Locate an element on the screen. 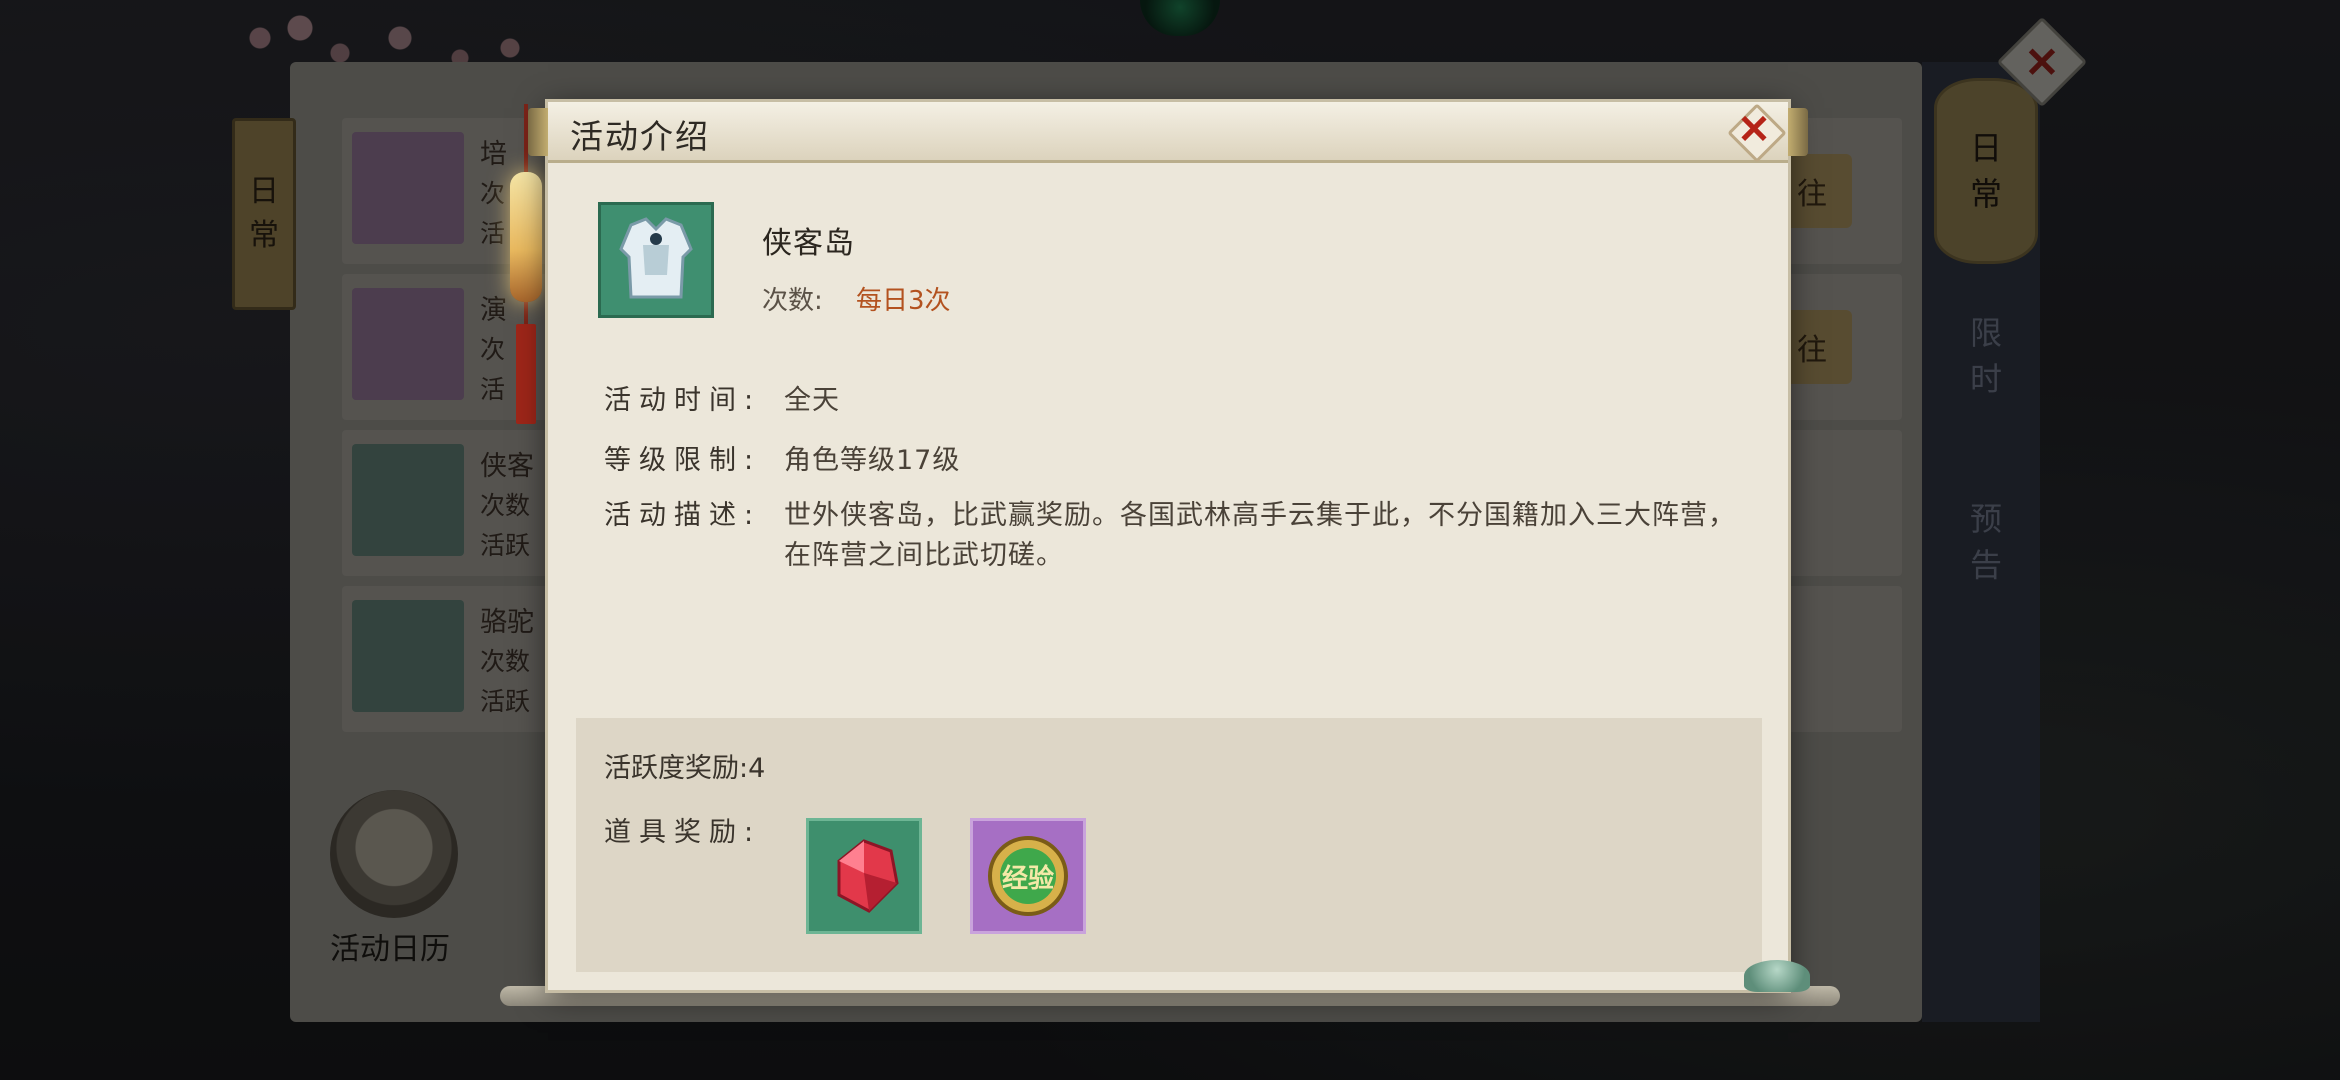  dialog-header: 活动介绍 ✕ is located at coordinates (1168, 132).